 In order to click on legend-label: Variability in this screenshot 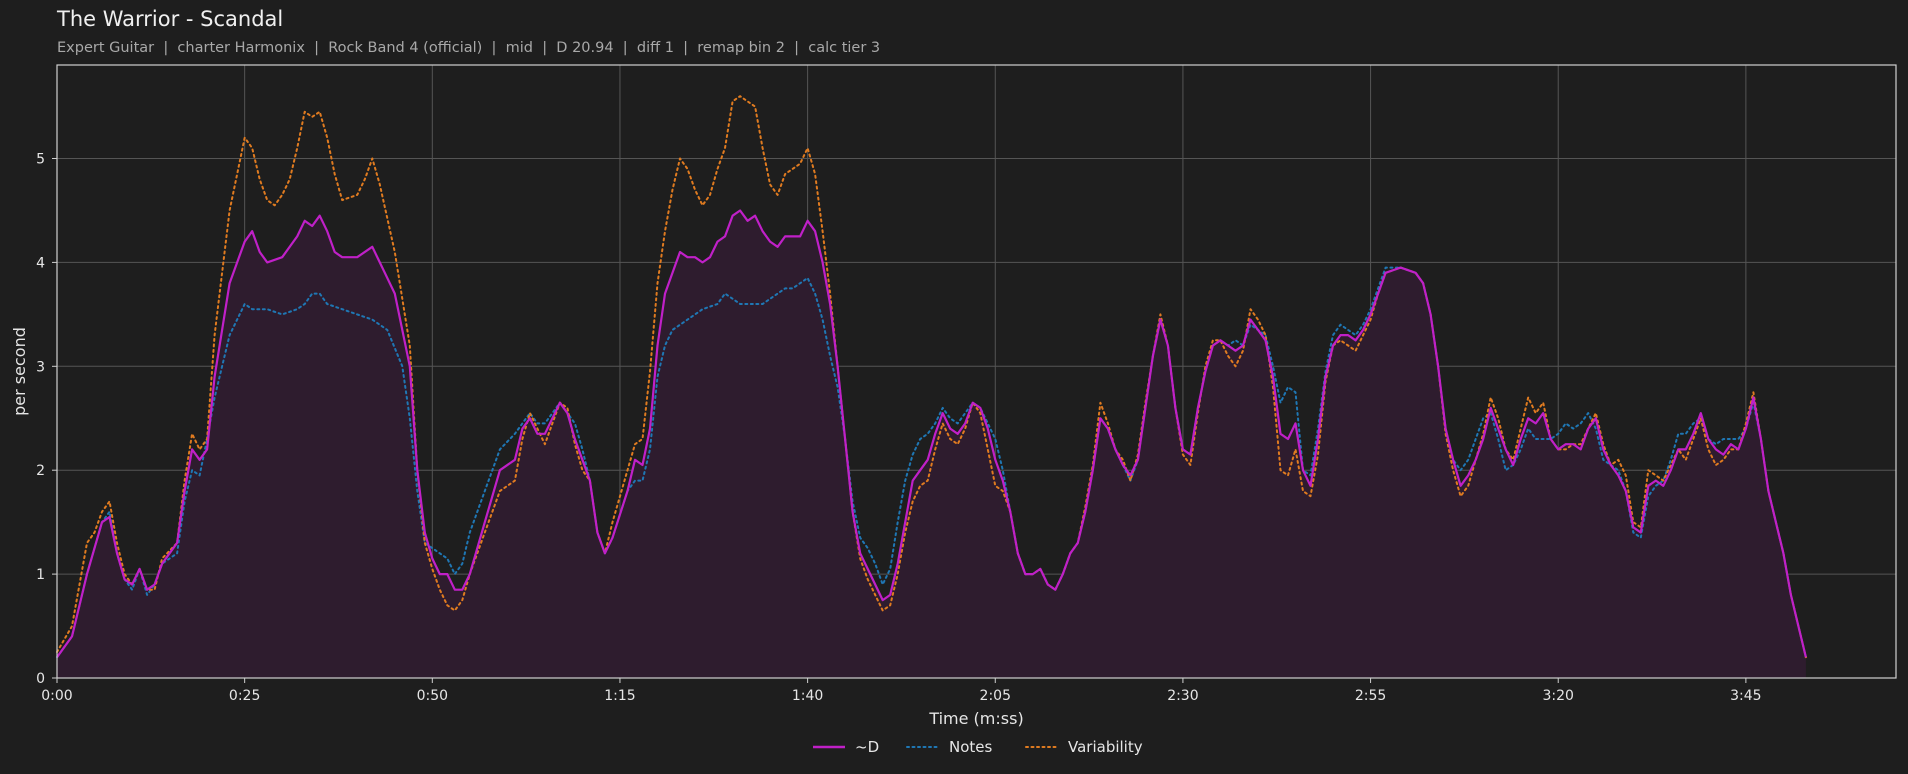, I will do `click(1105, 747)`.